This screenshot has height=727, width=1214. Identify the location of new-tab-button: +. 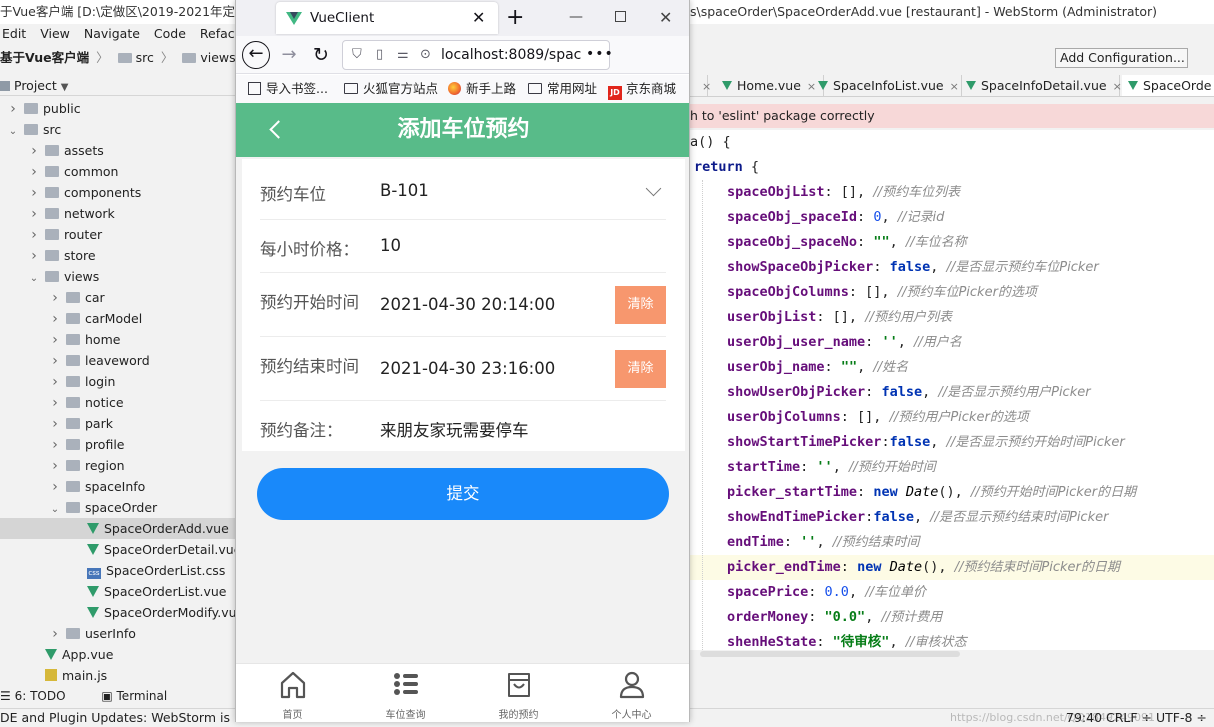
(515, 18).